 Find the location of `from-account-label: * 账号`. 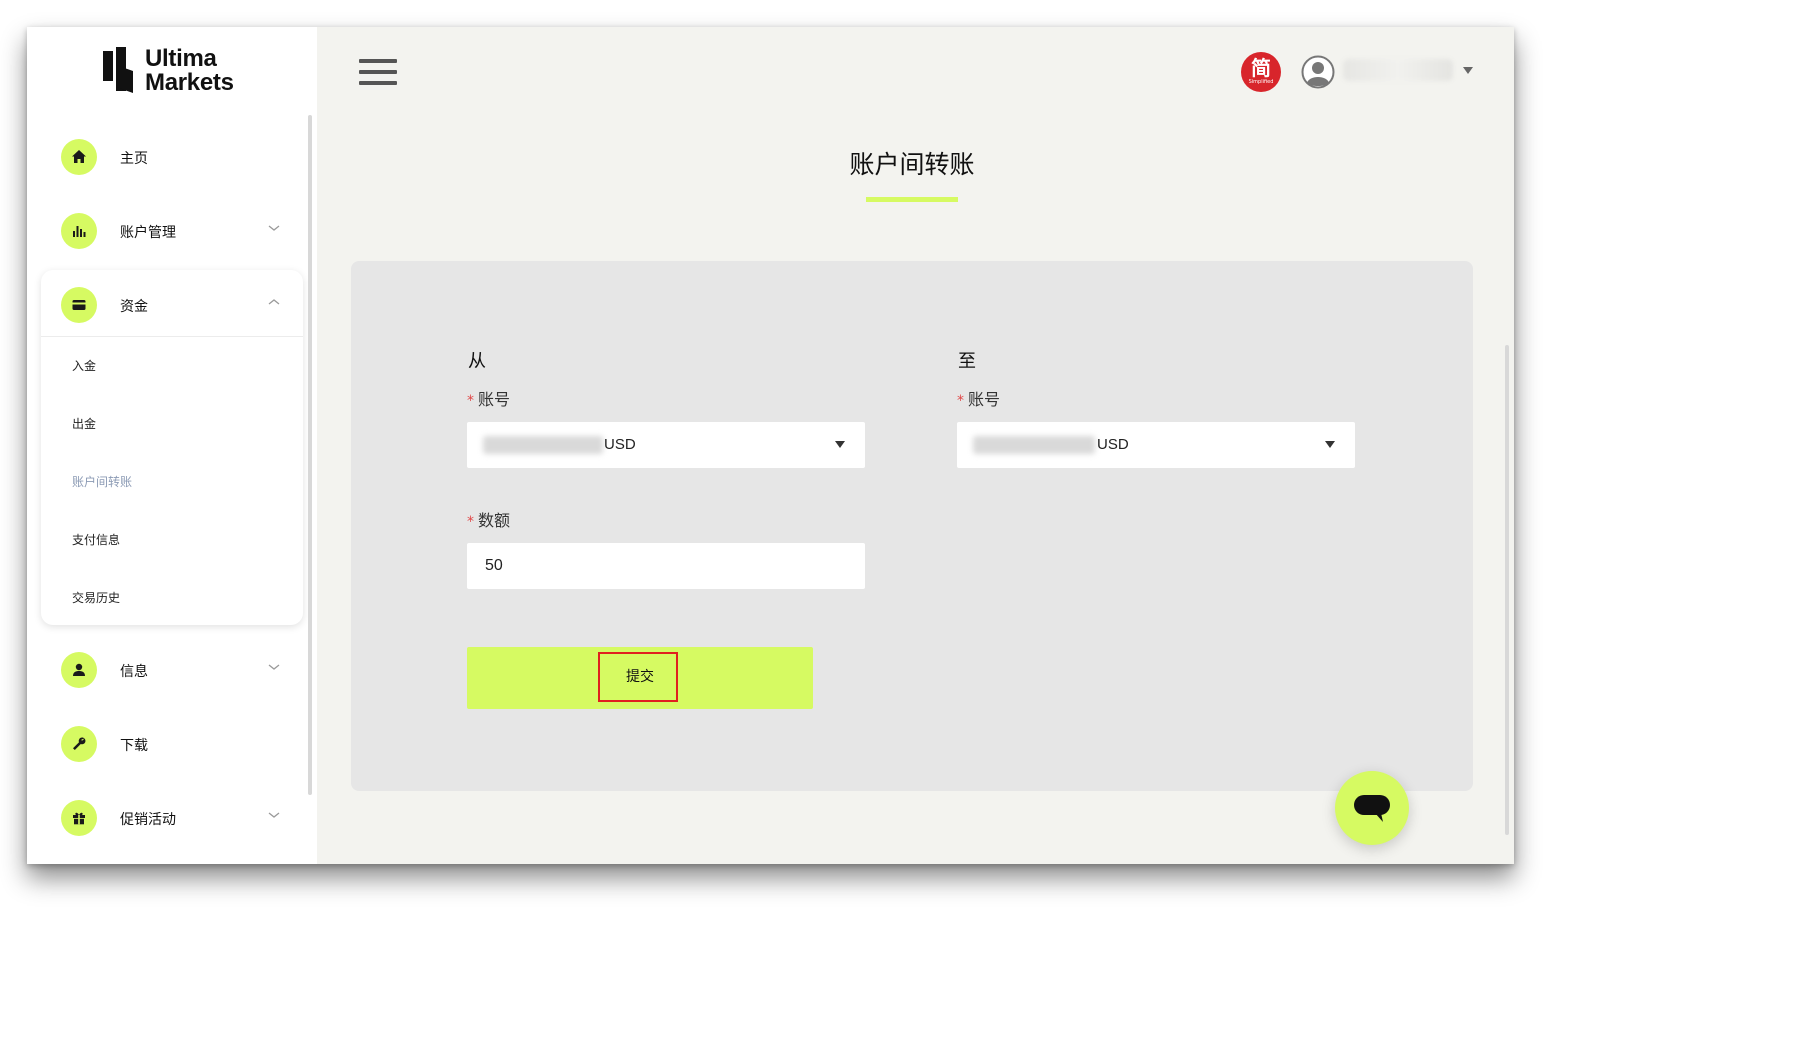

from-account-label: * 账号 is located at coordinates (488, 398).